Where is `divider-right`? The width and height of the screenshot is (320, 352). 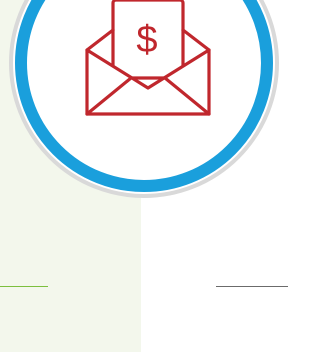 divider-right is located at coordinates (252, 286).